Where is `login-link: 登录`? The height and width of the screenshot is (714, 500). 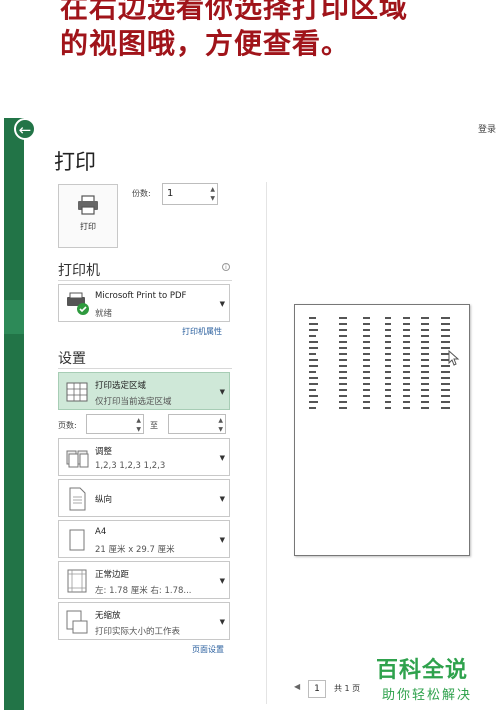
login-link: 登录 is located at coordinates (487, 128).